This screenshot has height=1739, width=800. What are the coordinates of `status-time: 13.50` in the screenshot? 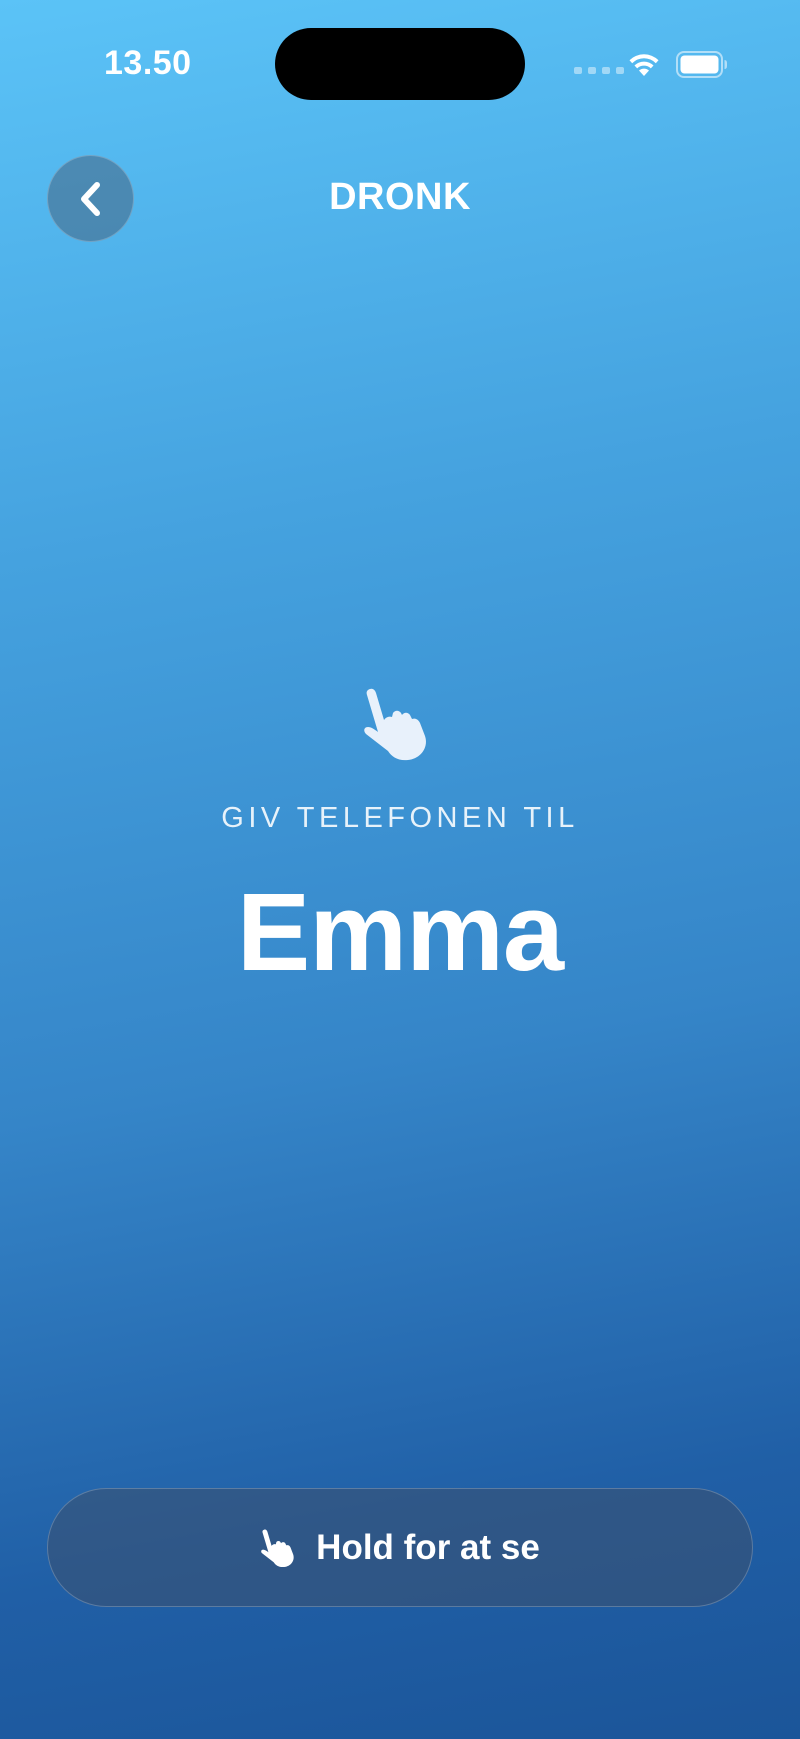 It's located at (148, 63).